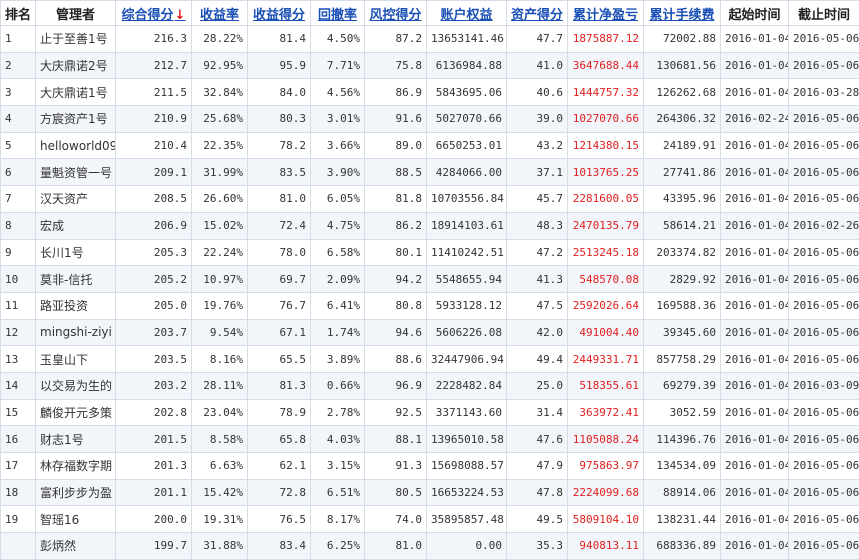 This screenshot has width=859, height=560. What do you see at coordinates (467, 492) in the screenshot?
I see `equity-cell: 16653224.53` at bounding box center [467, 492].